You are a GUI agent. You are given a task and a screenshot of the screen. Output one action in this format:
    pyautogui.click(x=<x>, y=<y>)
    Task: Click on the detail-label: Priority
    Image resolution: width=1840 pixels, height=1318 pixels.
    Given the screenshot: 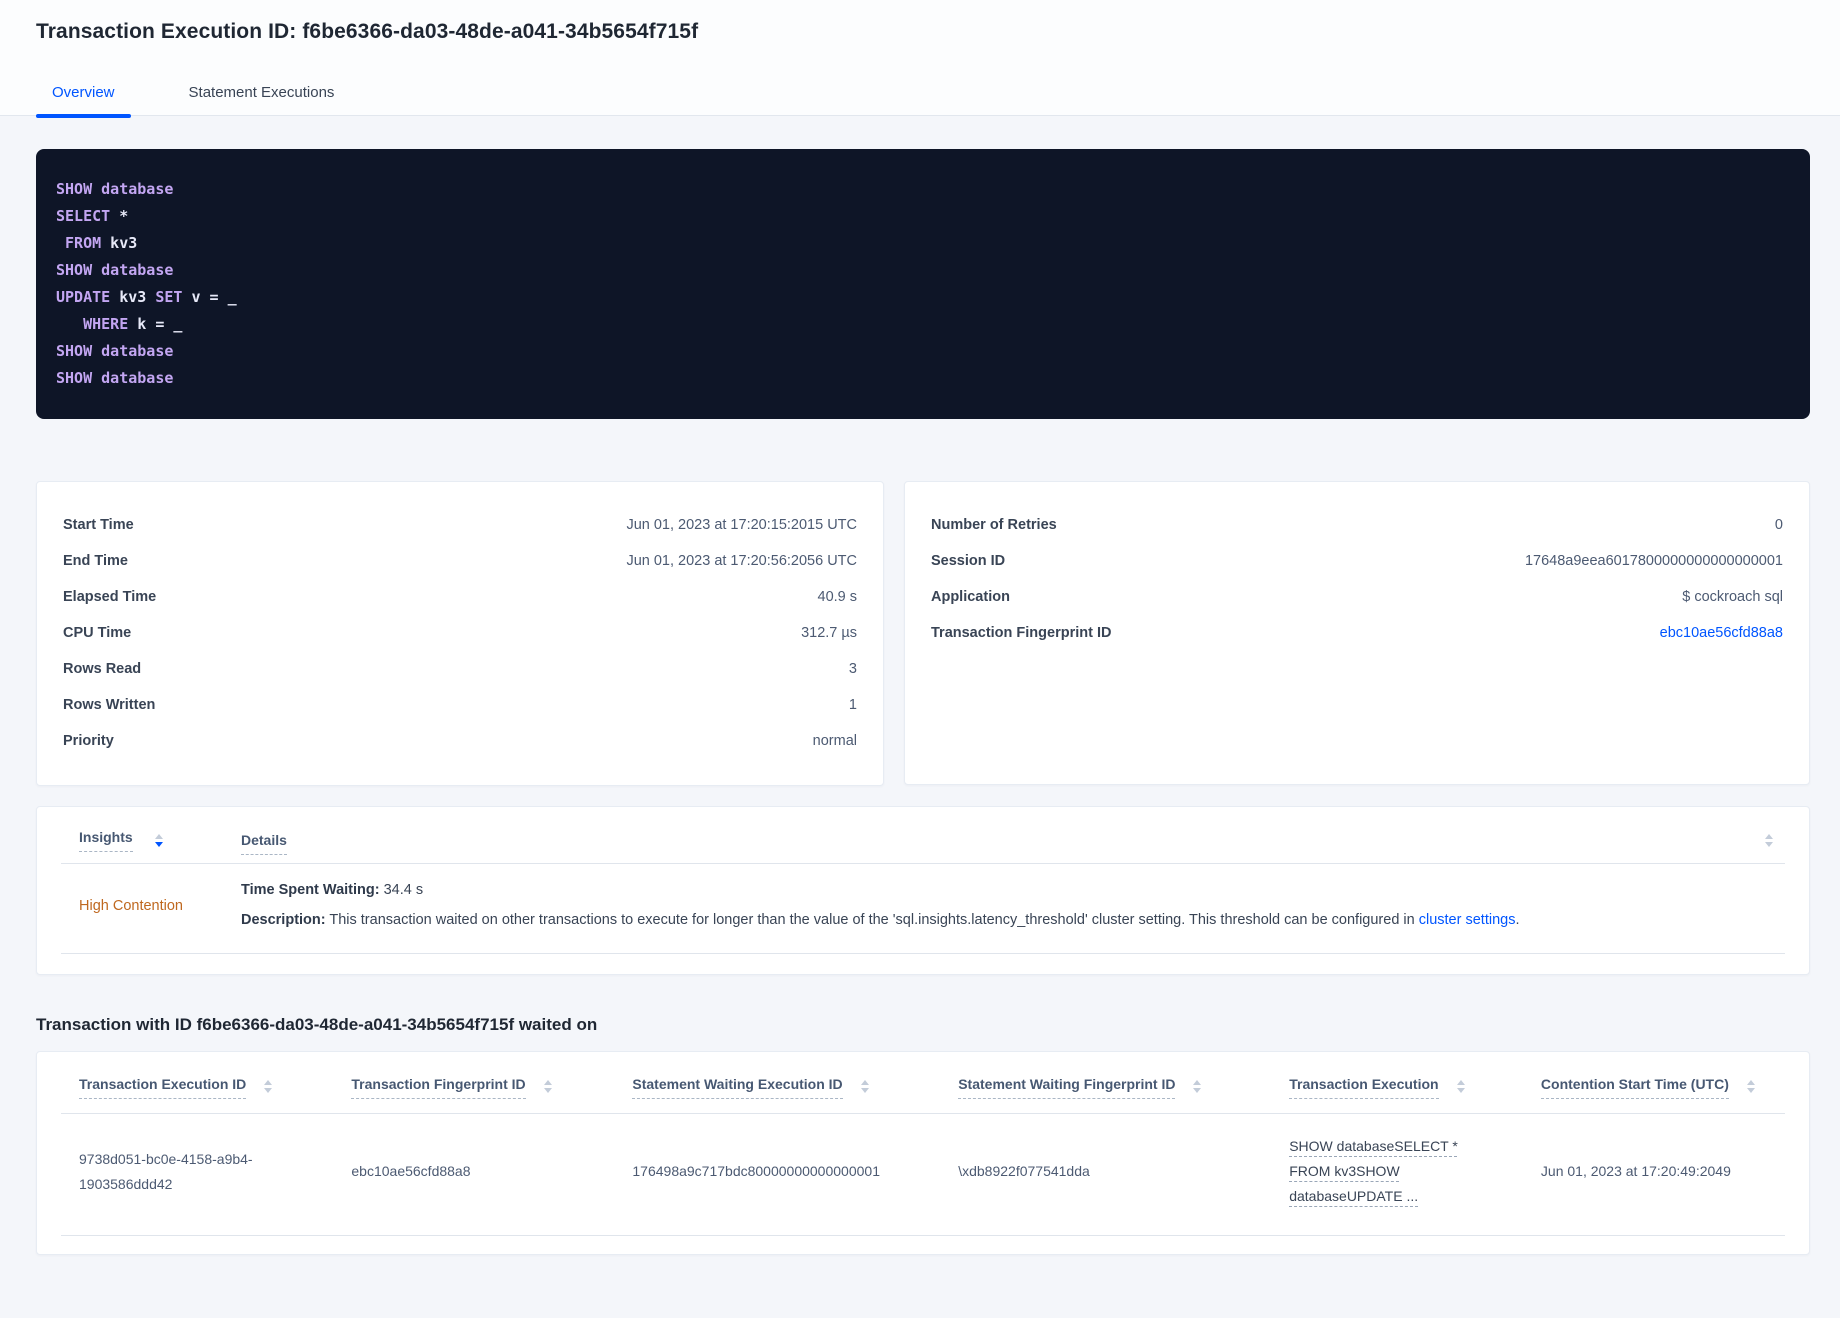 What is the action you would take?
    pyautogui.click(x=88, y=741)
    